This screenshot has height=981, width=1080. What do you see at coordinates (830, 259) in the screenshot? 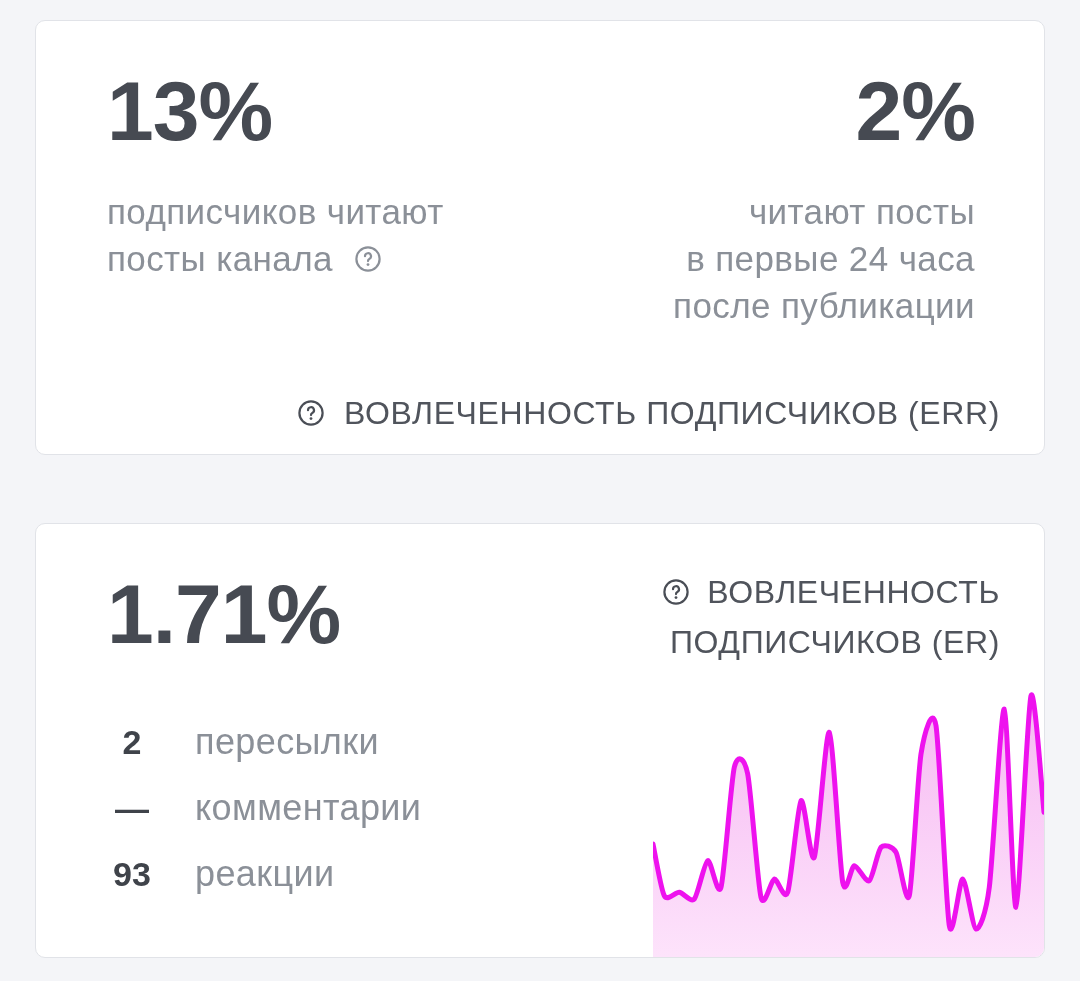
I see `metric-caption: в первые 24 часа` at bounding box center [830, 259].